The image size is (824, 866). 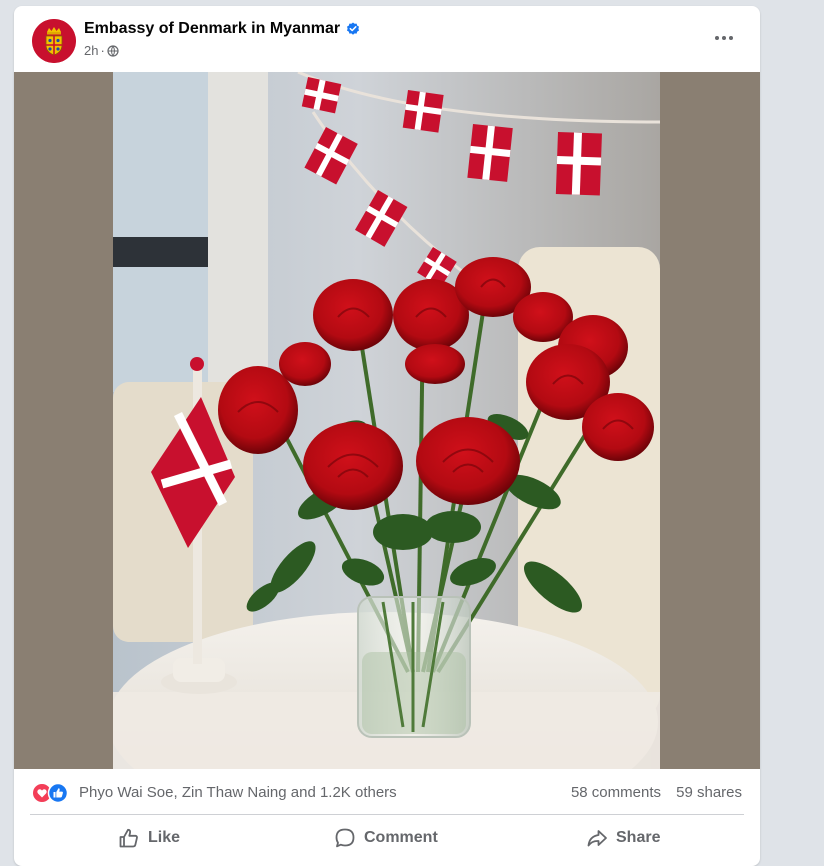 I want to click on author-name: Embassy of Denmark in Myanmar, so click(x=212, y=29).